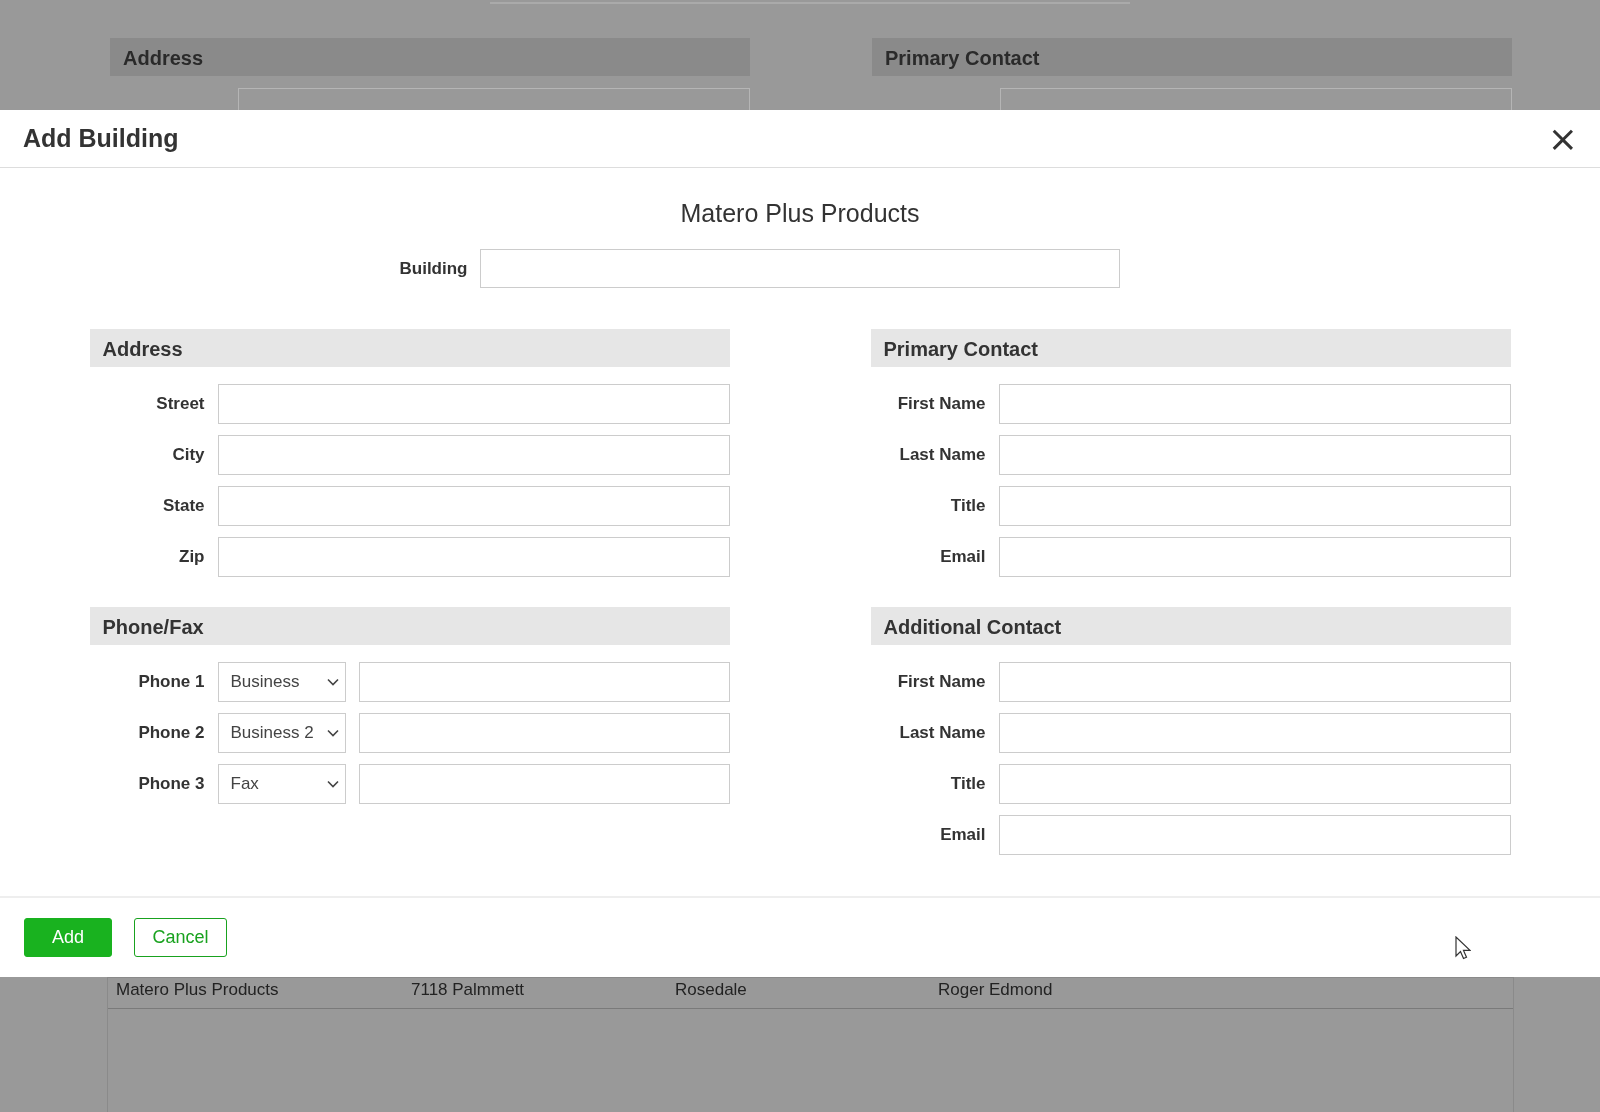  What do you see at coordinates (188, 455) in the screenshot?
I see `field-label: City` at bounding box center [188, 455].